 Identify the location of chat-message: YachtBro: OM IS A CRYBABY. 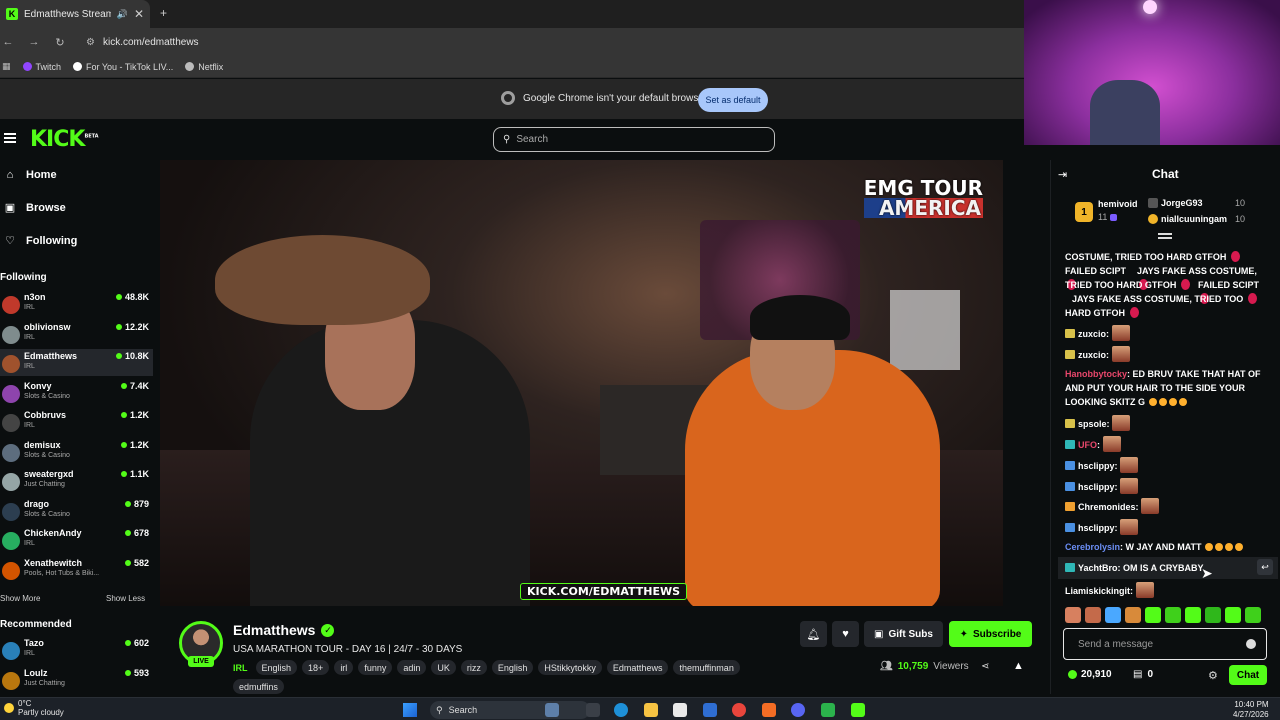
(1165, 568).